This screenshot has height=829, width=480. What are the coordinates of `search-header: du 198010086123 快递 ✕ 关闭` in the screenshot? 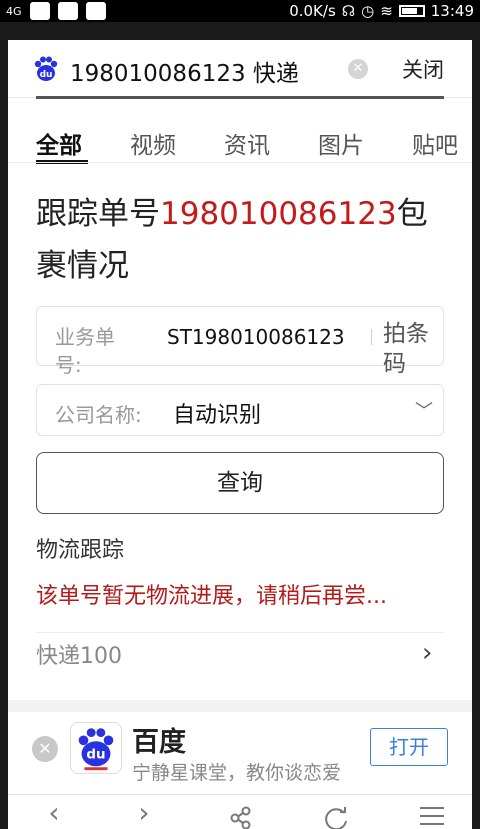 It's located at (240, 69).